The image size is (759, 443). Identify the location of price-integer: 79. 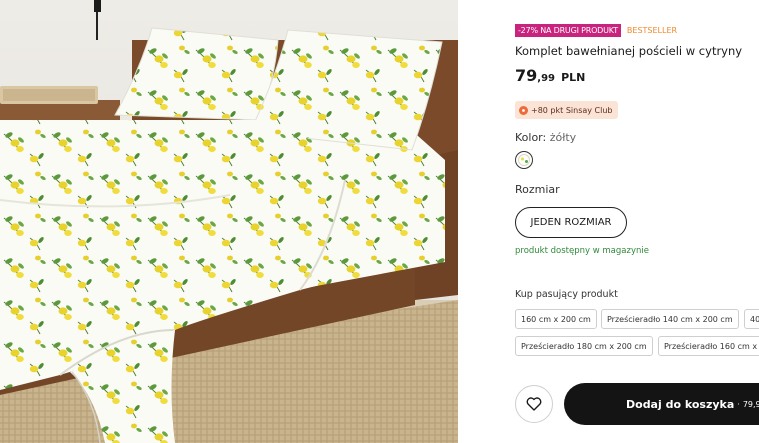
(526, 75).